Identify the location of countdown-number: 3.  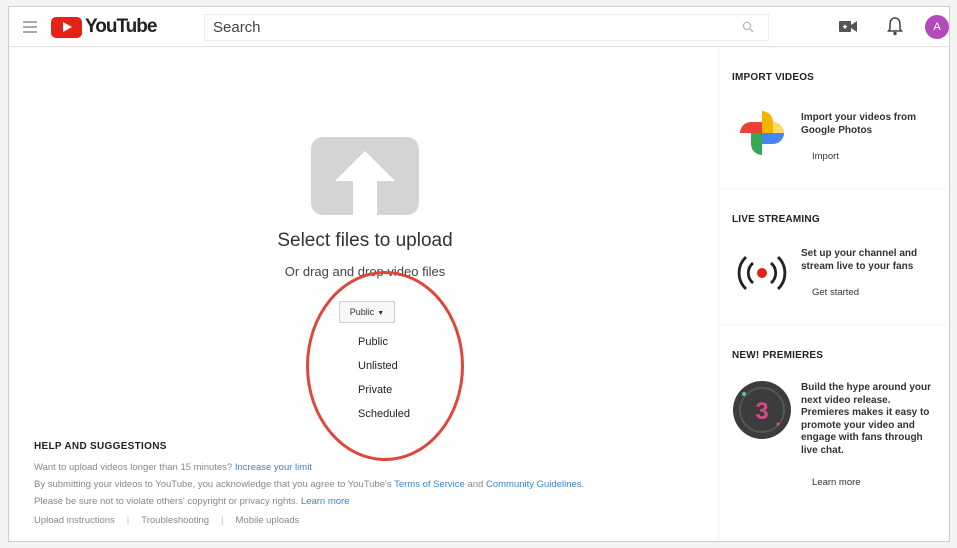
(761, 411).